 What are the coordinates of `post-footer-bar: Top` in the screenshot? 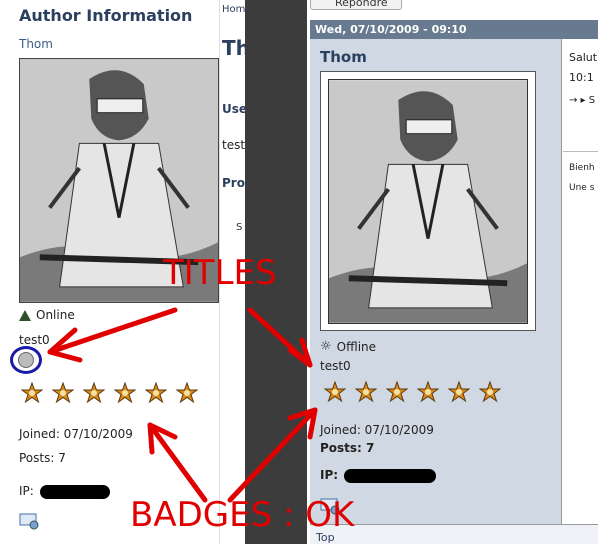 It's located at (454, 534).